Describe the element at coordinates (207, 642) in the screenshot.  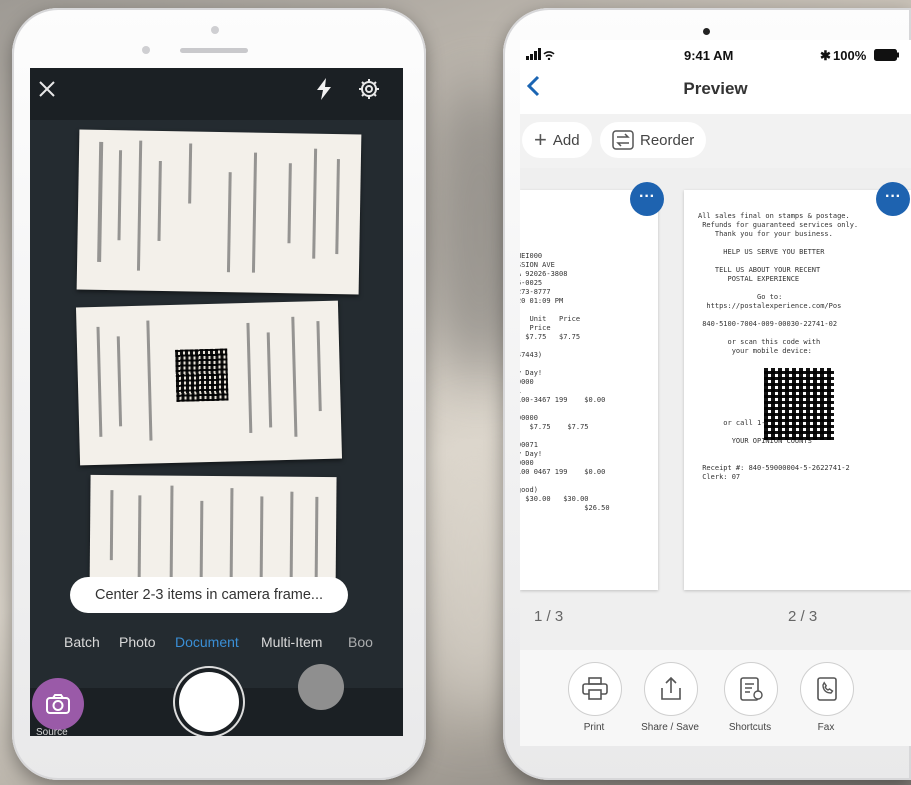
I see `mode-document: Document` at that location.